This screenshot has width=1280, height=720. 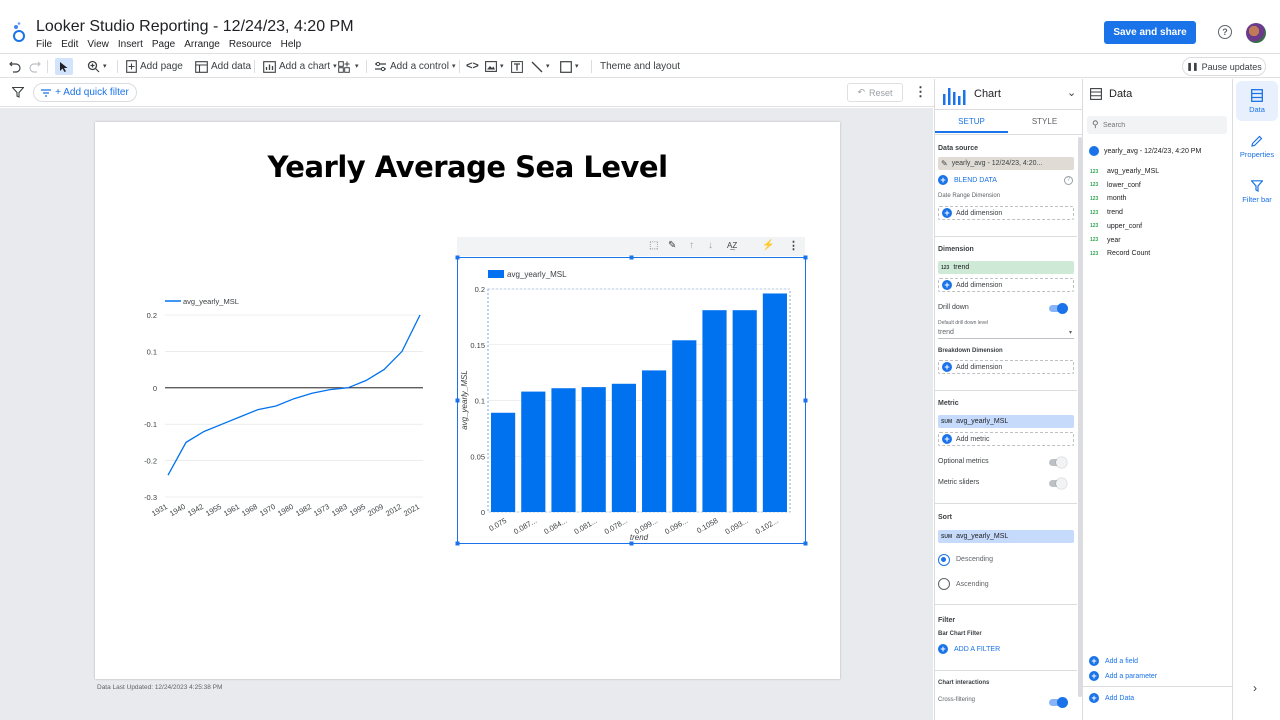 What do you see at coordinates (472, 66) in the screenshot?
I see `embed-code-icon: <>` at bounding box center [472, 66].